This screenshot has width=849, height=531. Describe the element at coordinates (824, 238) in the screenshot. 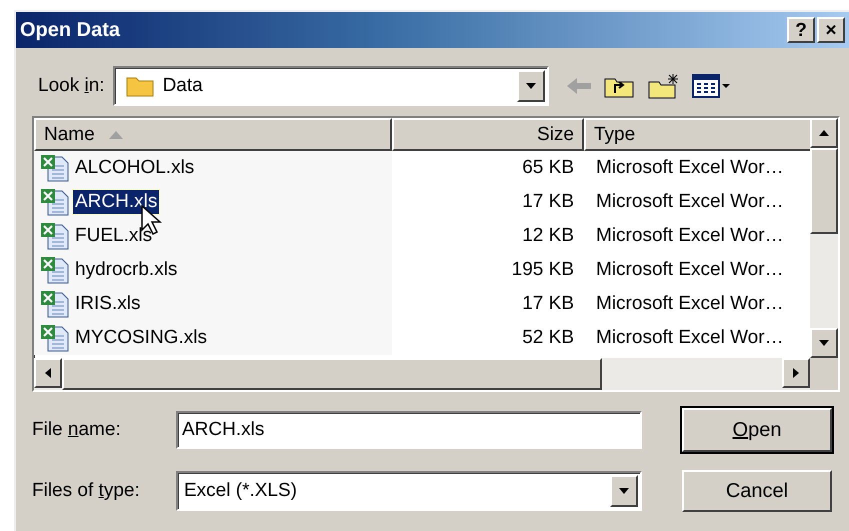

I see `vertical-scrollbar` at that location.